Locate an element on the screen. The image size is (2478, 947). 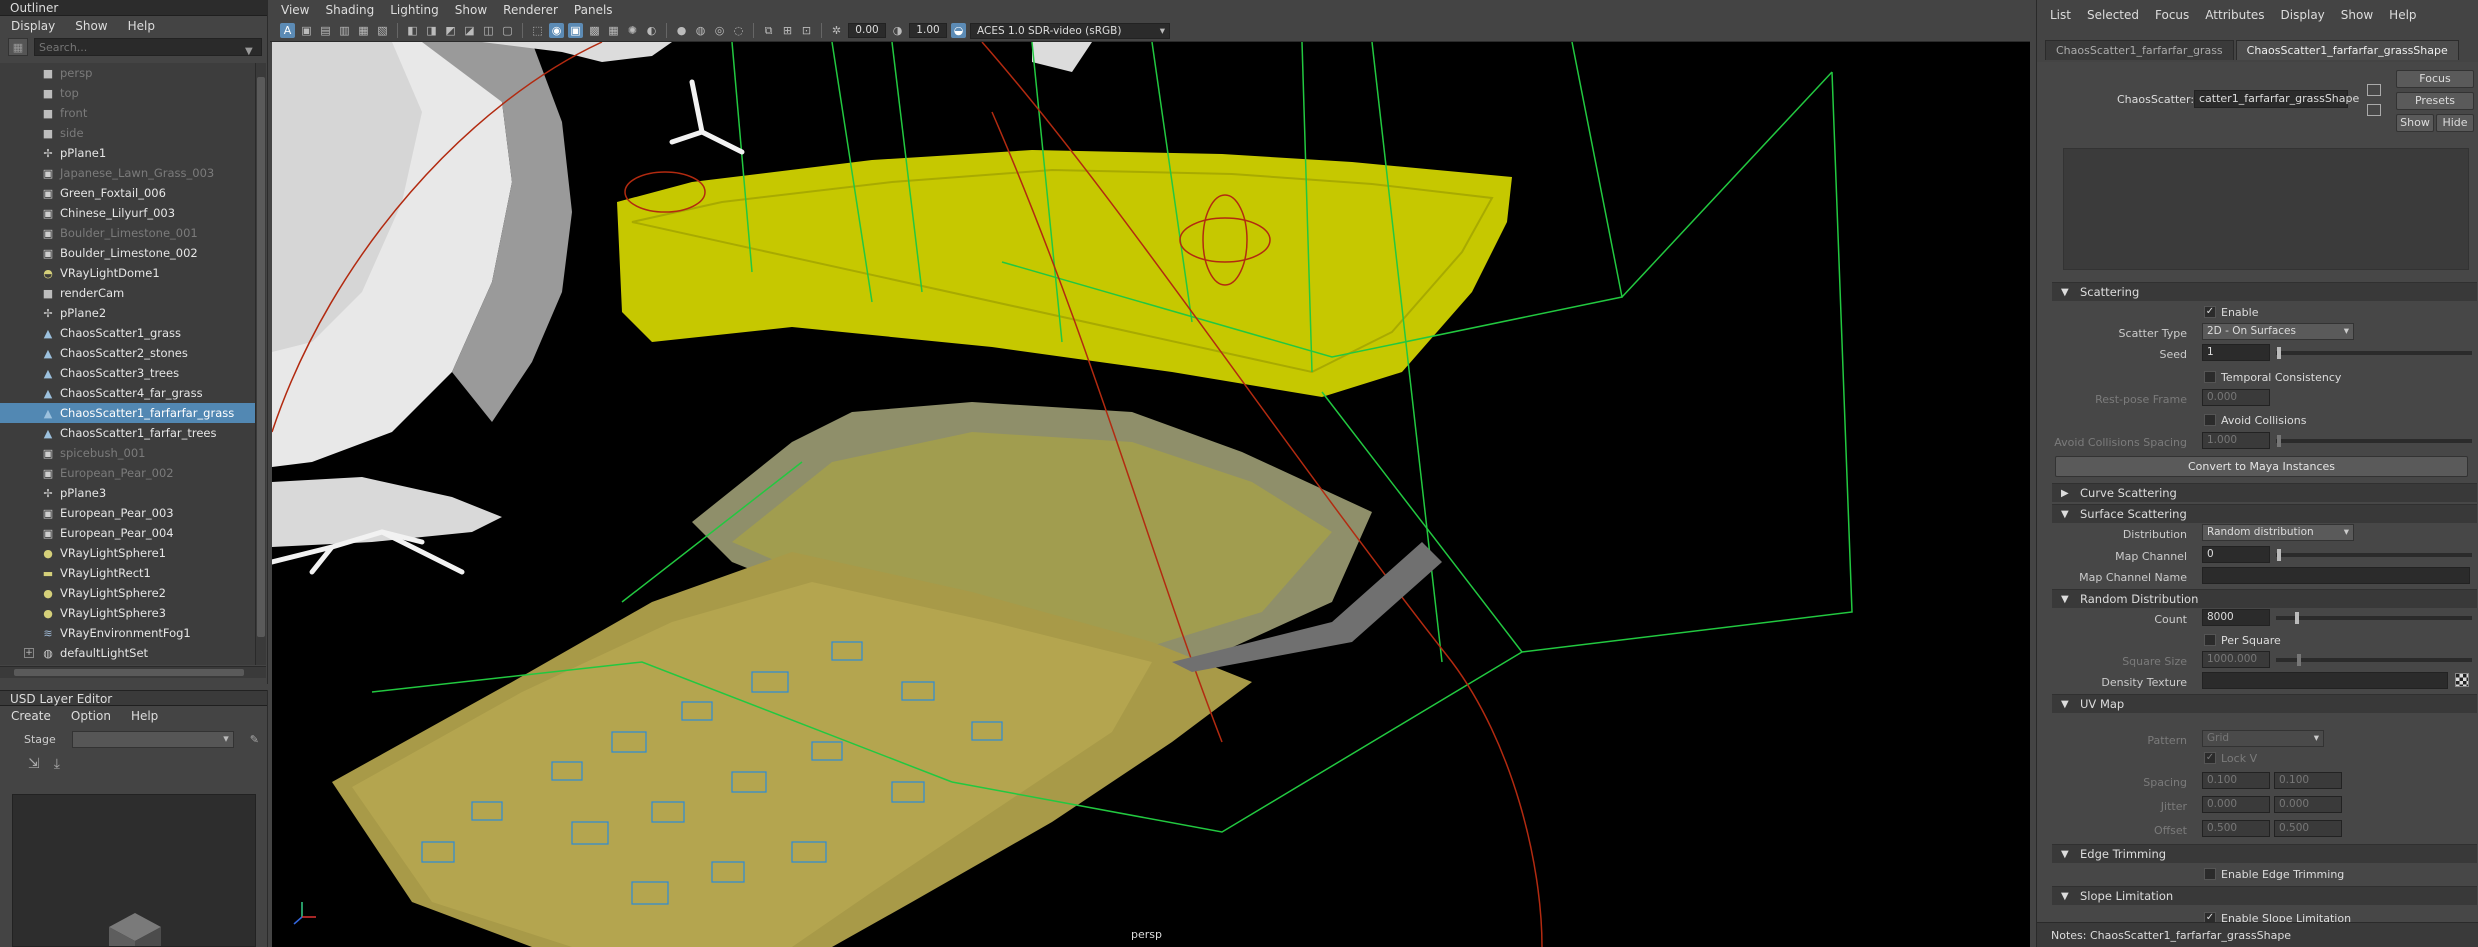
map-channel-knob is located at coordinates (2279, 555).